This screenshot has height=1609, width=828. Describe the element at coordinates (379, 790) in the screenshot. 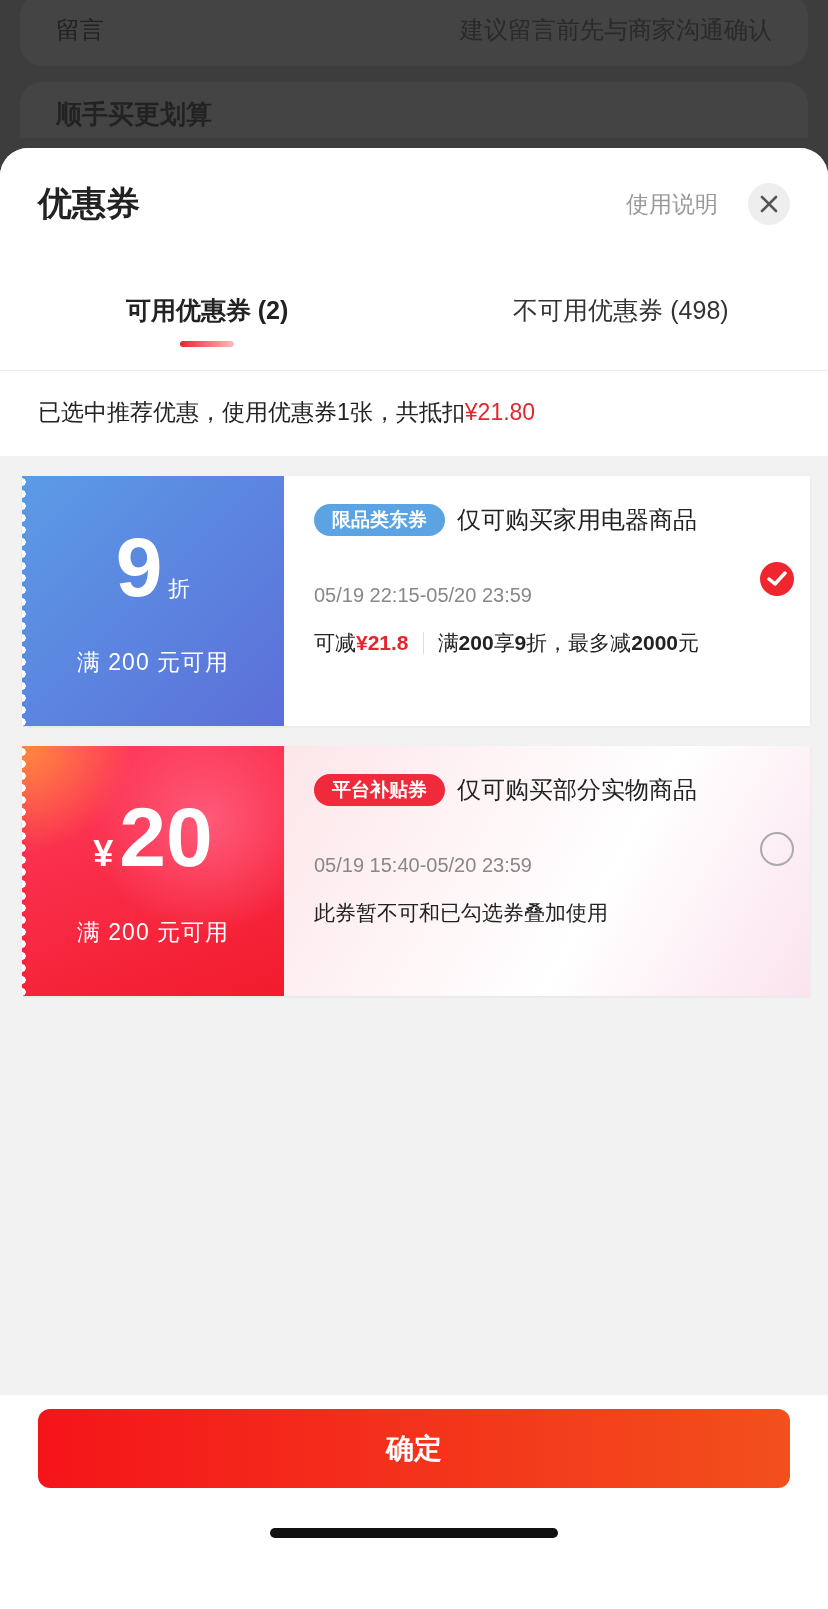

I see `coupon-tag: 平台补贴券` at that location.